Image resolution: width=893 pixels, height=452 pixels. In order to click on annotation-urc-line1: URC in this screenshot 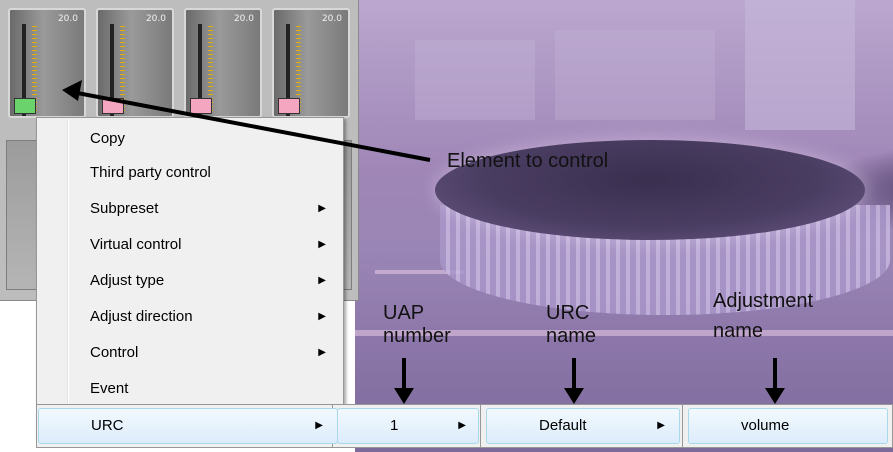, I will do `click(568, 313)`.